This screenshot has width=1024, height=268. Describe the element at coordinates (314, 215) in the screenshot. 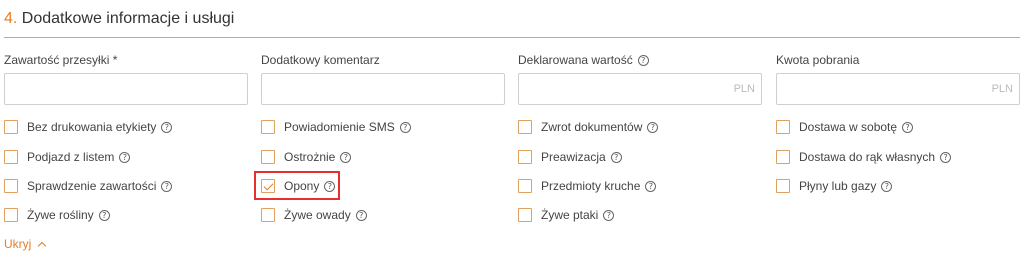

I see `option-live-insects: Żywe owady ?` at that location.